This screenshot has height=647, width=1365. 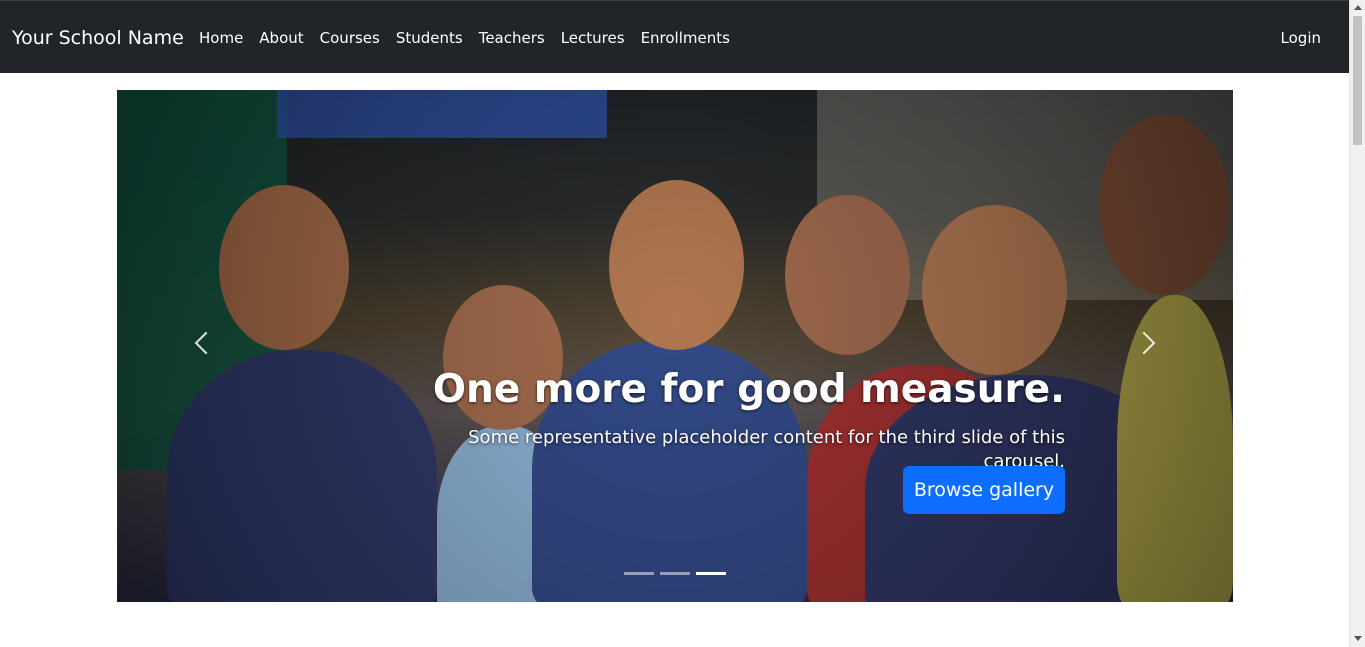 I want to click on chevron-left-icon, so click(x=206, y=343).